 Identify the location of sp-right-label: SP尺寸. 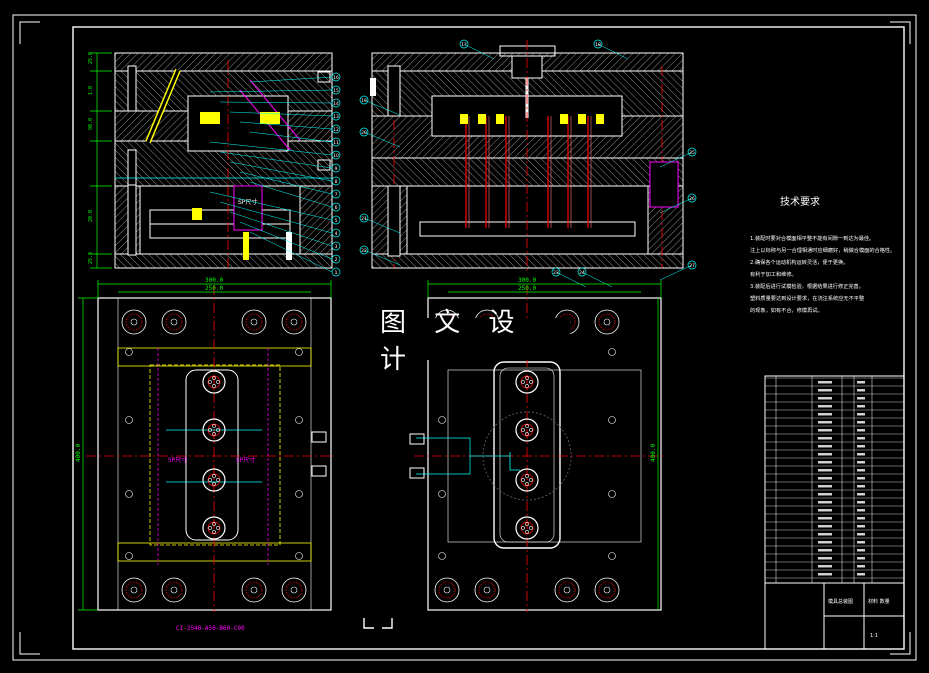
(245, 460).